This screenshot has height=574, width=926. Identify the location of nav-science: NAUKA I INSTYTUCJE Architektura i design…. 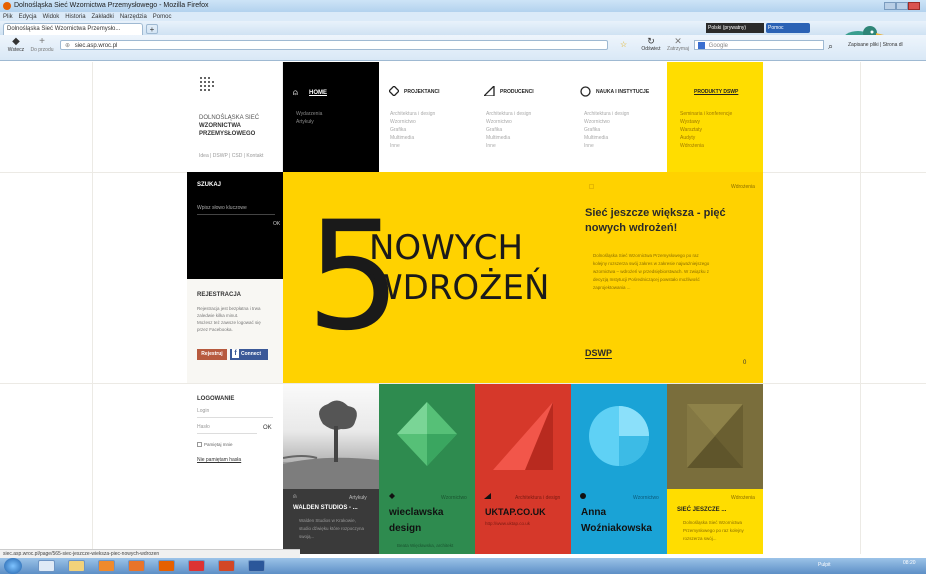
(619, 117).